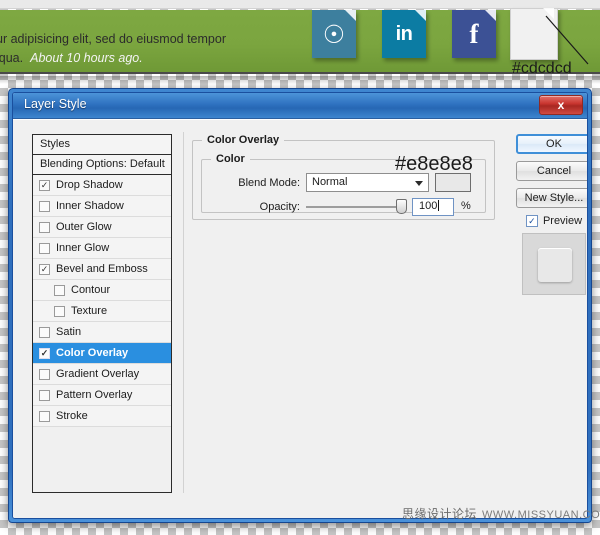 The height and width of the screenshot is (535, 600). Describe the element at coordinates (534, 34) in the screenshot. I see `blank-tile` at that location.